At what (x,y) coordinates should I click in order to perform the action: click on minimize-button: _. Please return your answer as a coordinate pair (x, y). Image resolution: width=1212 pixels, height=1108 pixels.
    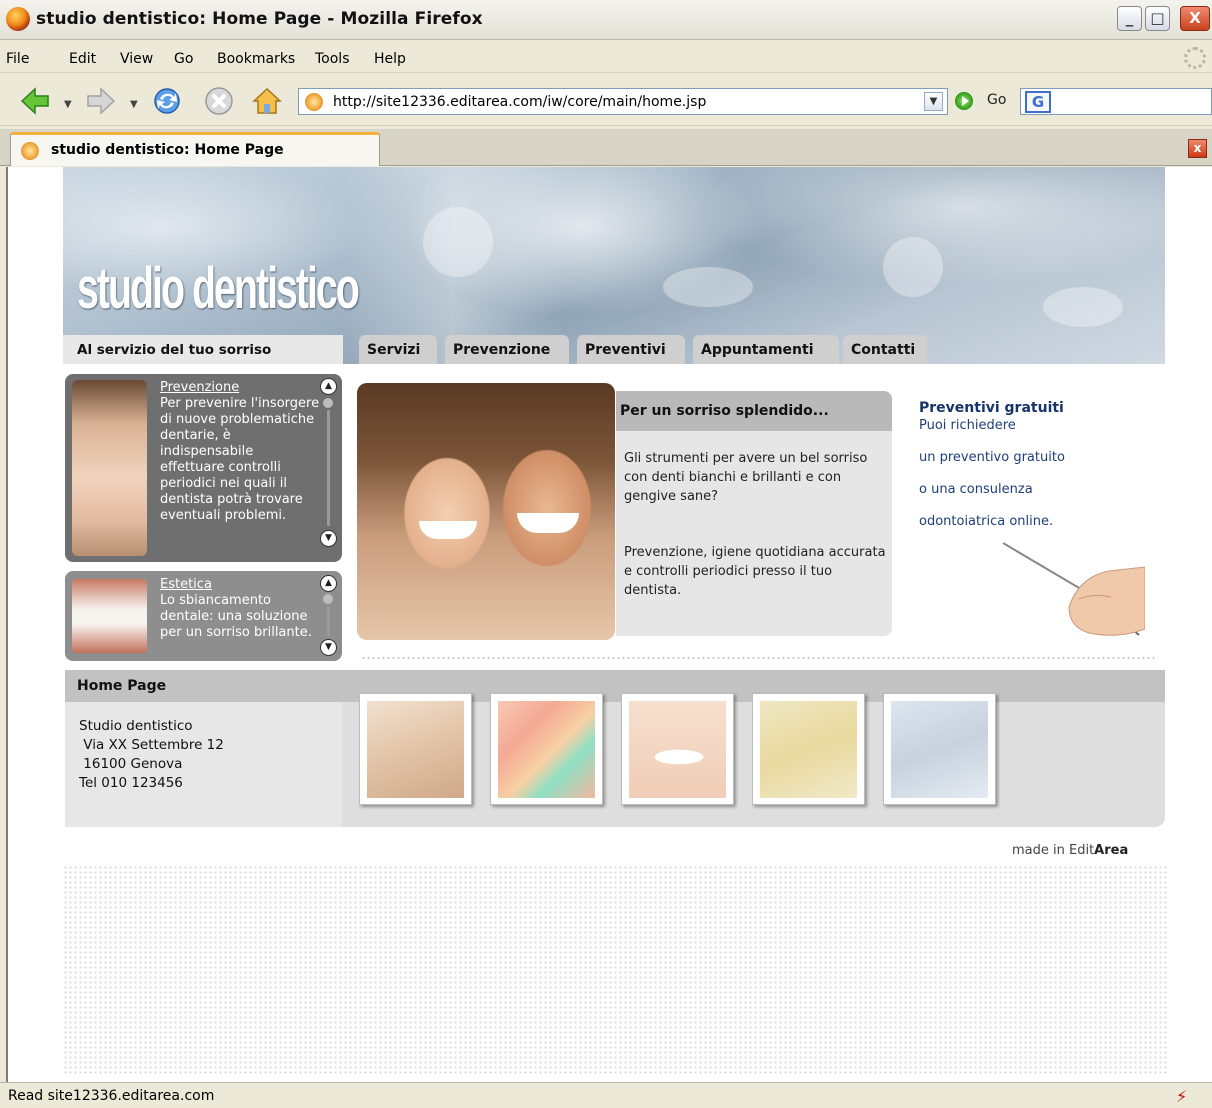
    Looking at the image, I should click on (1129, 18).